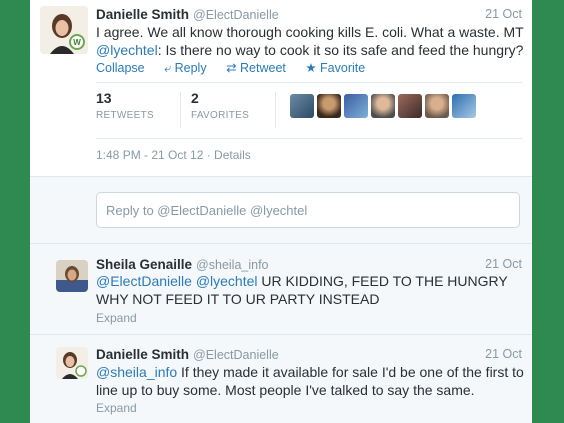 This screenshot has height=423, width=564. I want to click on tweet-stats: 13 RETWEETS 2 FAVORITES, so click(287, 112).